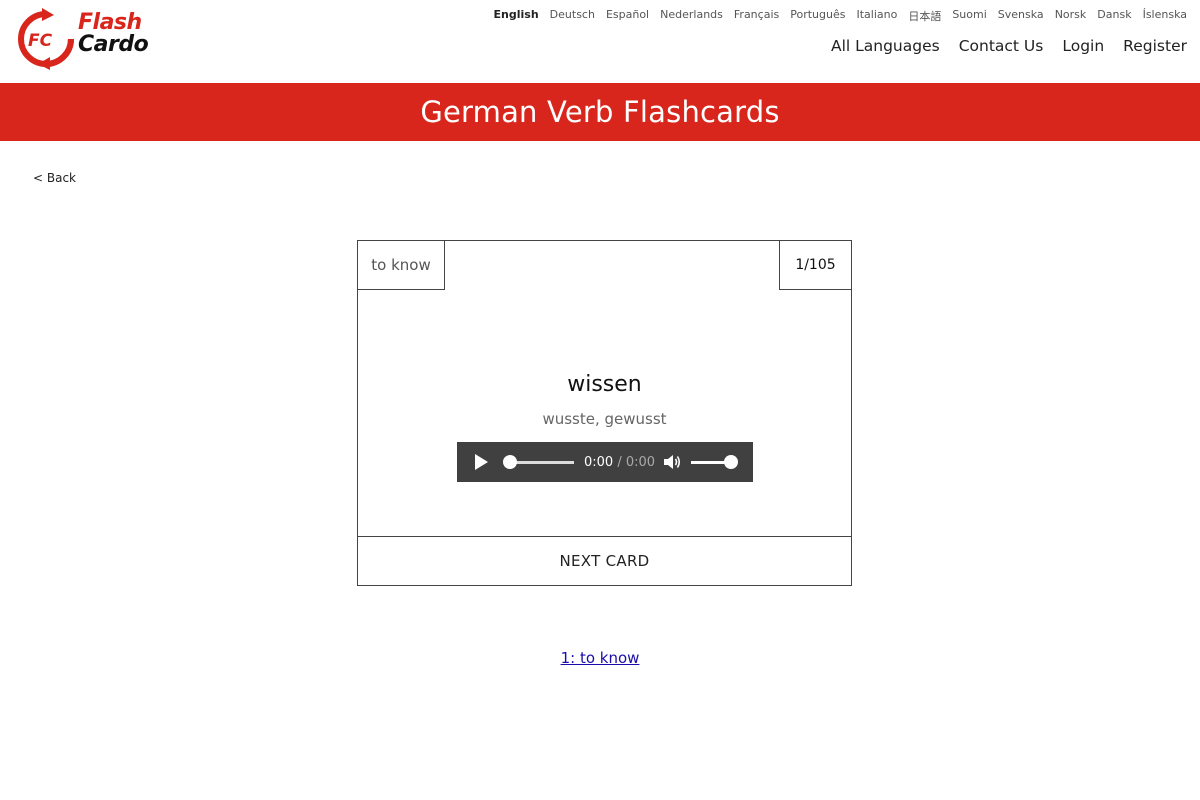  What do you see at coordinates (885, 46) in the screenshot?
I see `nav-all-languages: All Languages` at bounding box center [885, 46].